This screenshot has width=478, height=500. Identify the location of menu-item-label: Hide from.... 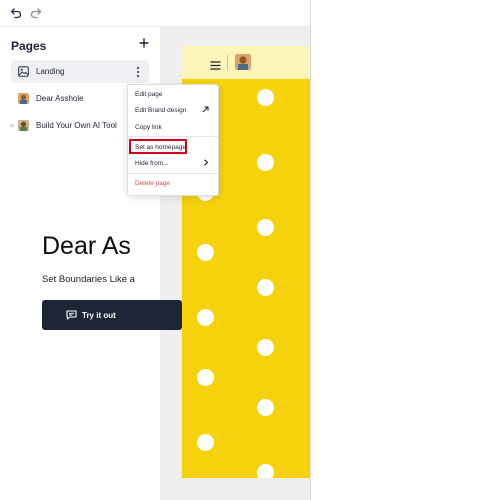
(152, 163).